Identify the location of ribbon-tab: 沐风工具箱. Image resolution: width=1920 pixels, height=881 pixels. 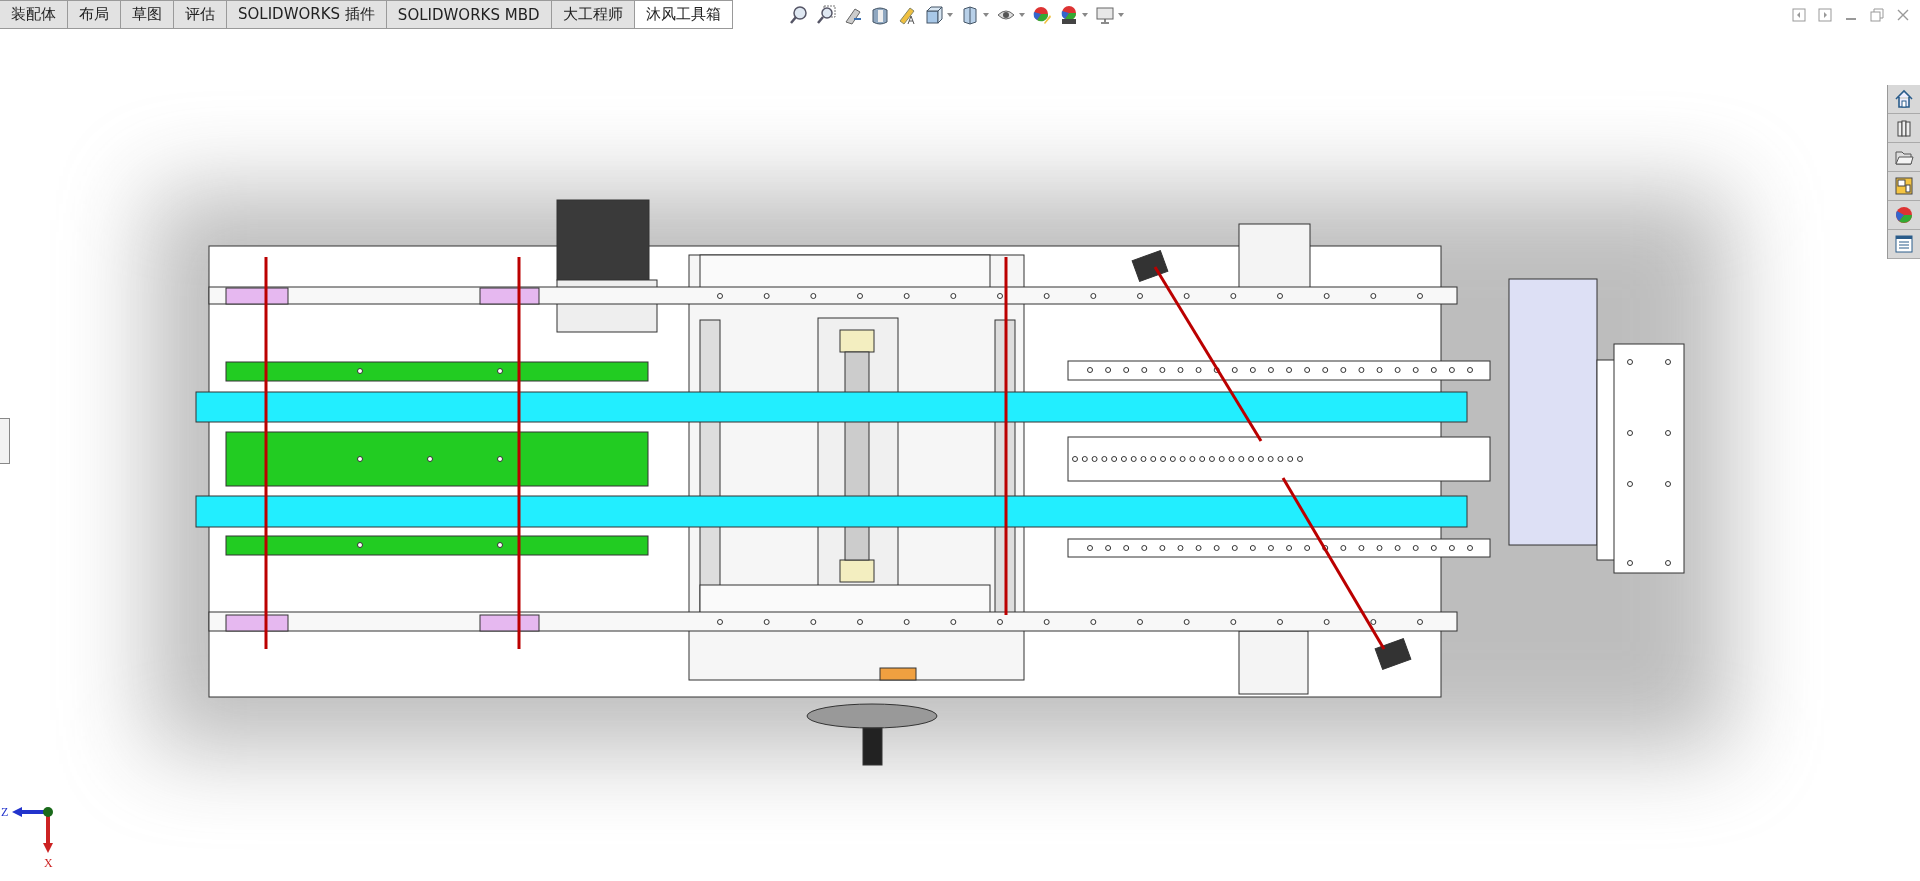
(683, 14).